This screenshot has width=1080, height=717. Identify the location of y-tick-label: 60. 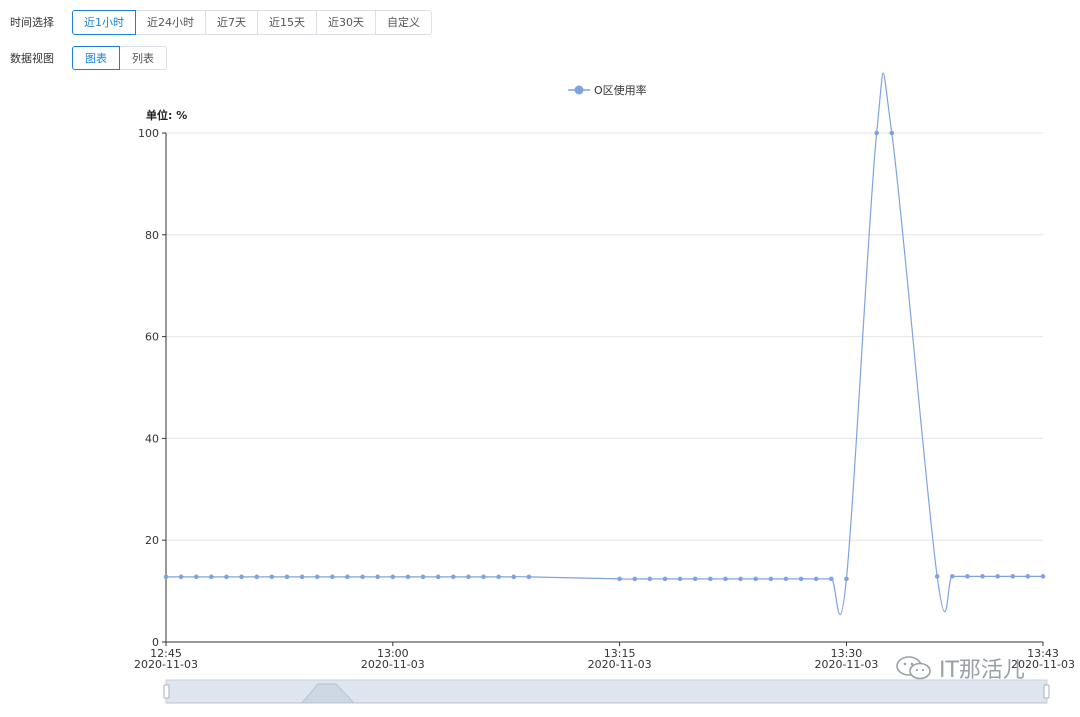
(152, 337).